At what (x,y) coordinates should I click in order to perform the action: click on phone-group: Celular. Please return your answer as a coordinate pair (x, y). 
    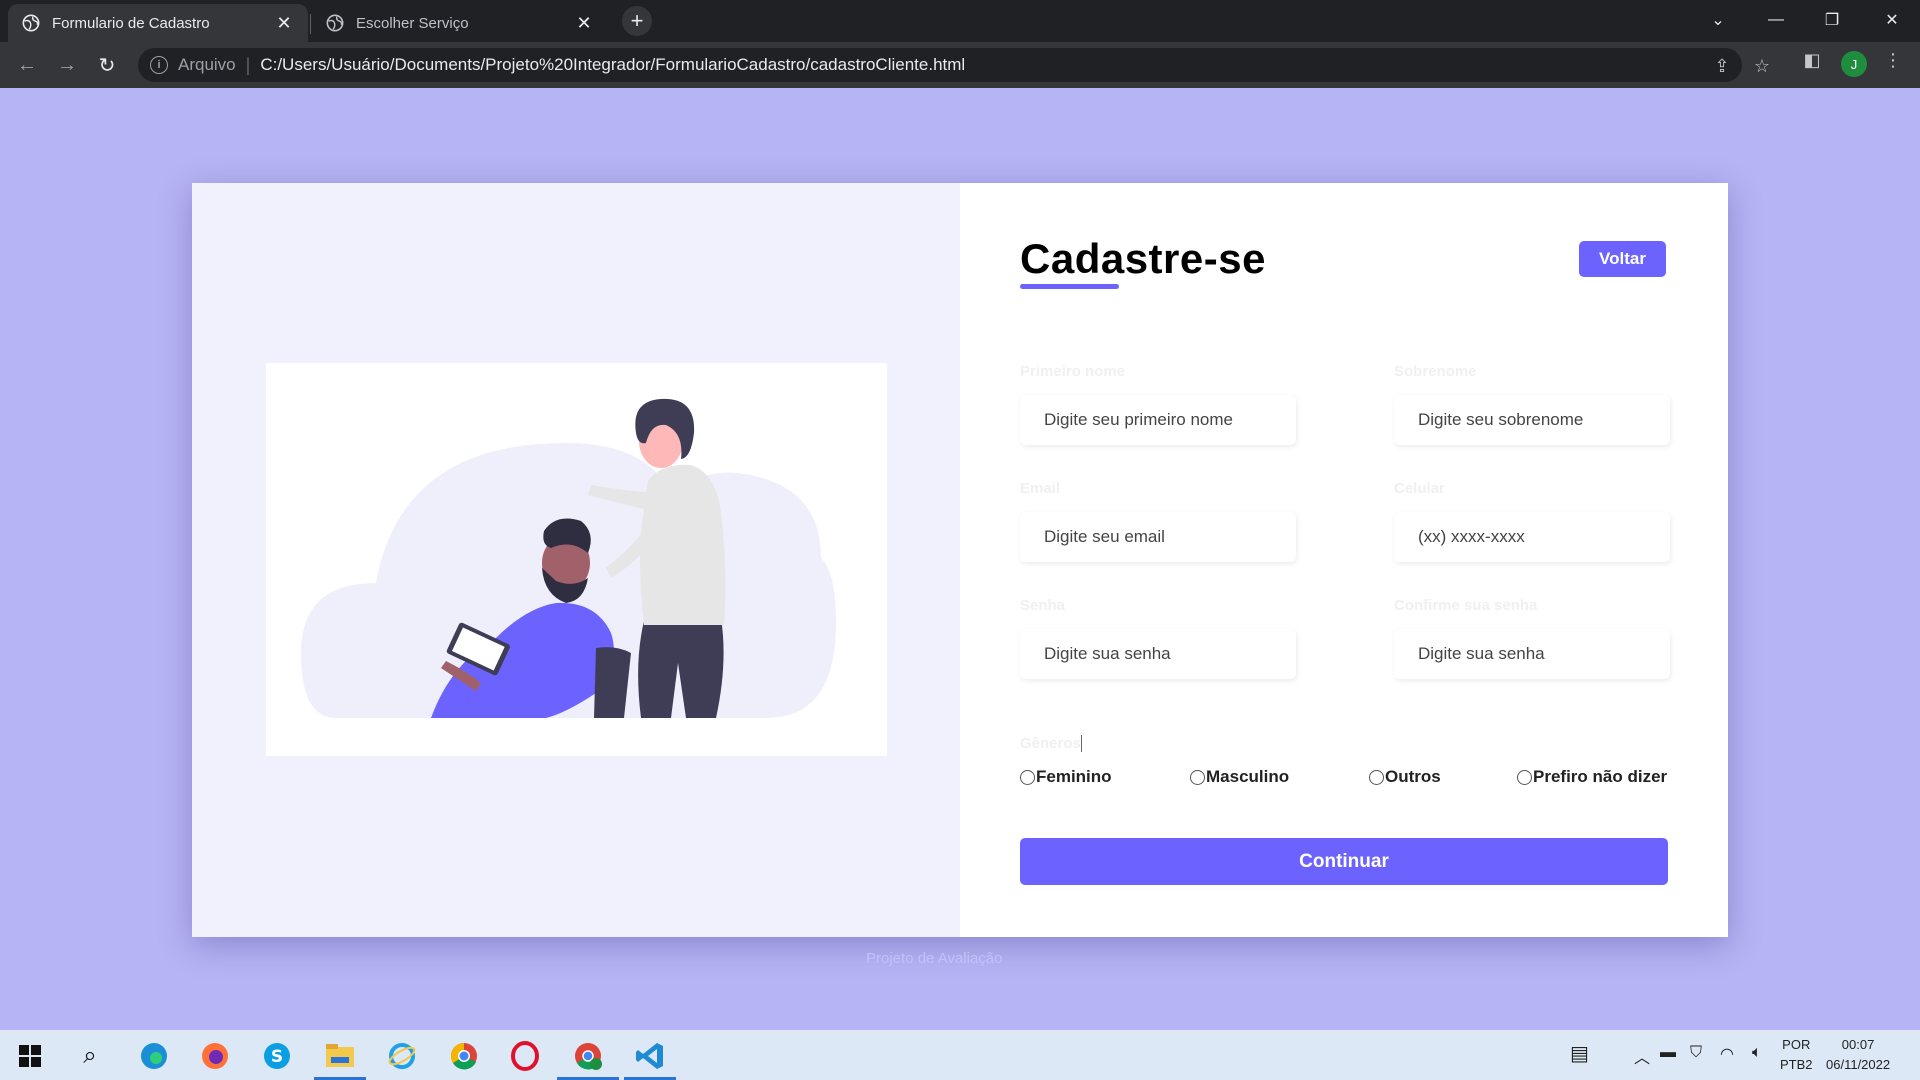
    Looking at the image, I should click on (1532, 521).